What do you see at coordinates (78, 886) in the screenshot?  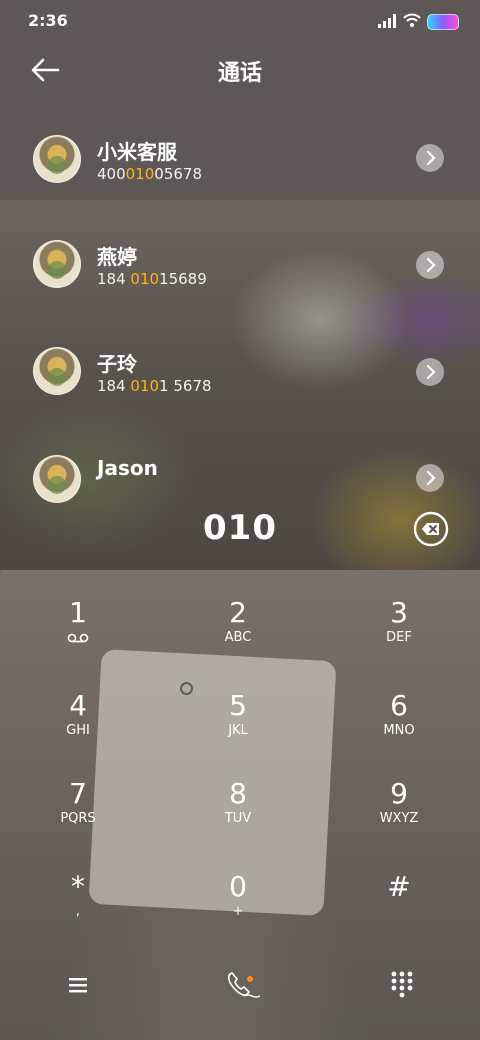 I see `key-digit: *` at bounding box center [78, 886].